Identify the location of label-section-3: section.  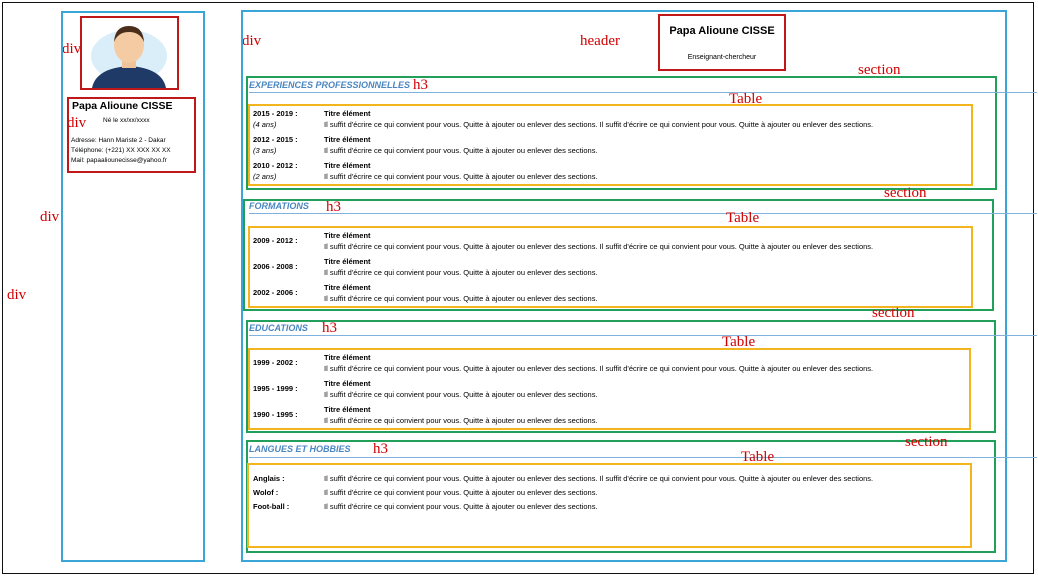
(893, 313).